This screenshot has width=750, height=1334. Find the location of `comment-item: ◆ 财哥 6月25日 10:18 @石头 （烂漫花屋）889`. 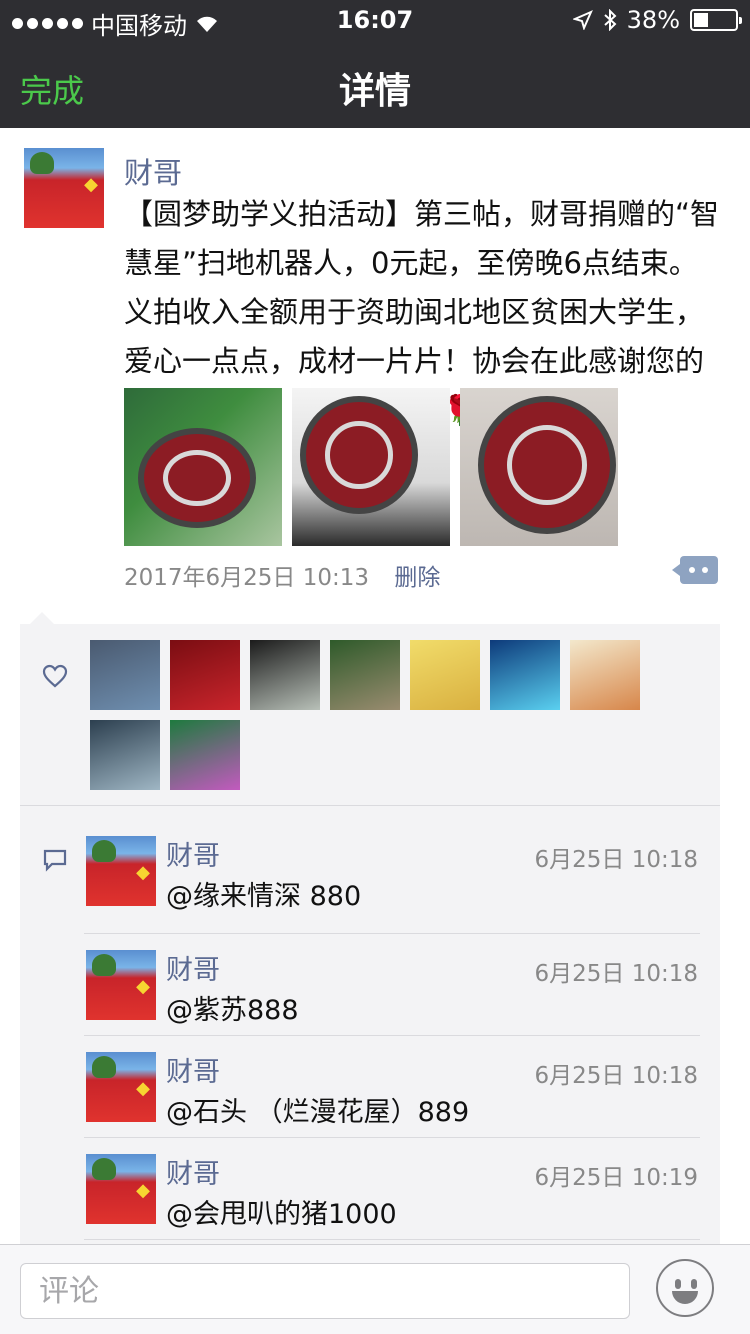

comment-item: ◆ 财哥 6月25日 10:18 @石头 （烂漫花屋）889 is located at coordinates (392, 1087).